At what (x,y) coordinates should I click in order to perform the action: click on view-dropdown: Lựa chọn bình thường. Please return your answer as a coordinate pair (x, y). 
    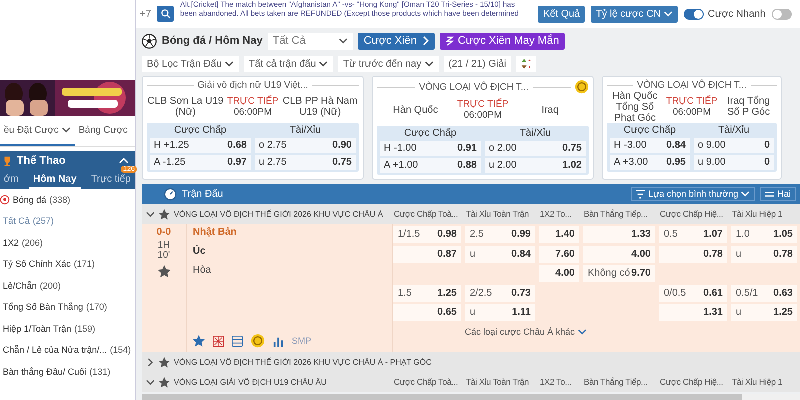
    Looking at the image, I should click on (693, 194).